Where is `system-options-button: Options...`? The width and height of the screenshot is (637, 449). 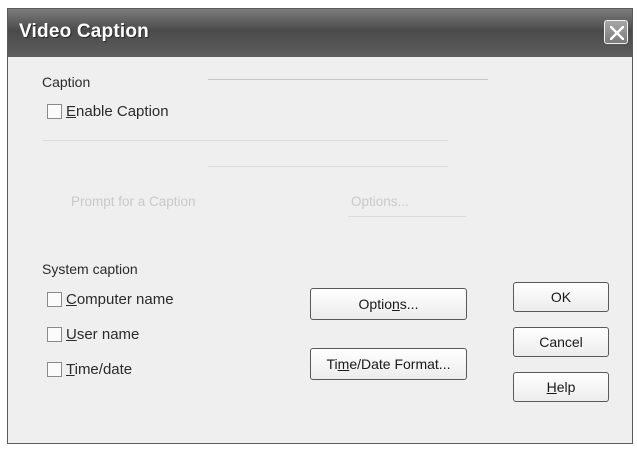 system-options-button: Options... is located at coordinates (388, 304).